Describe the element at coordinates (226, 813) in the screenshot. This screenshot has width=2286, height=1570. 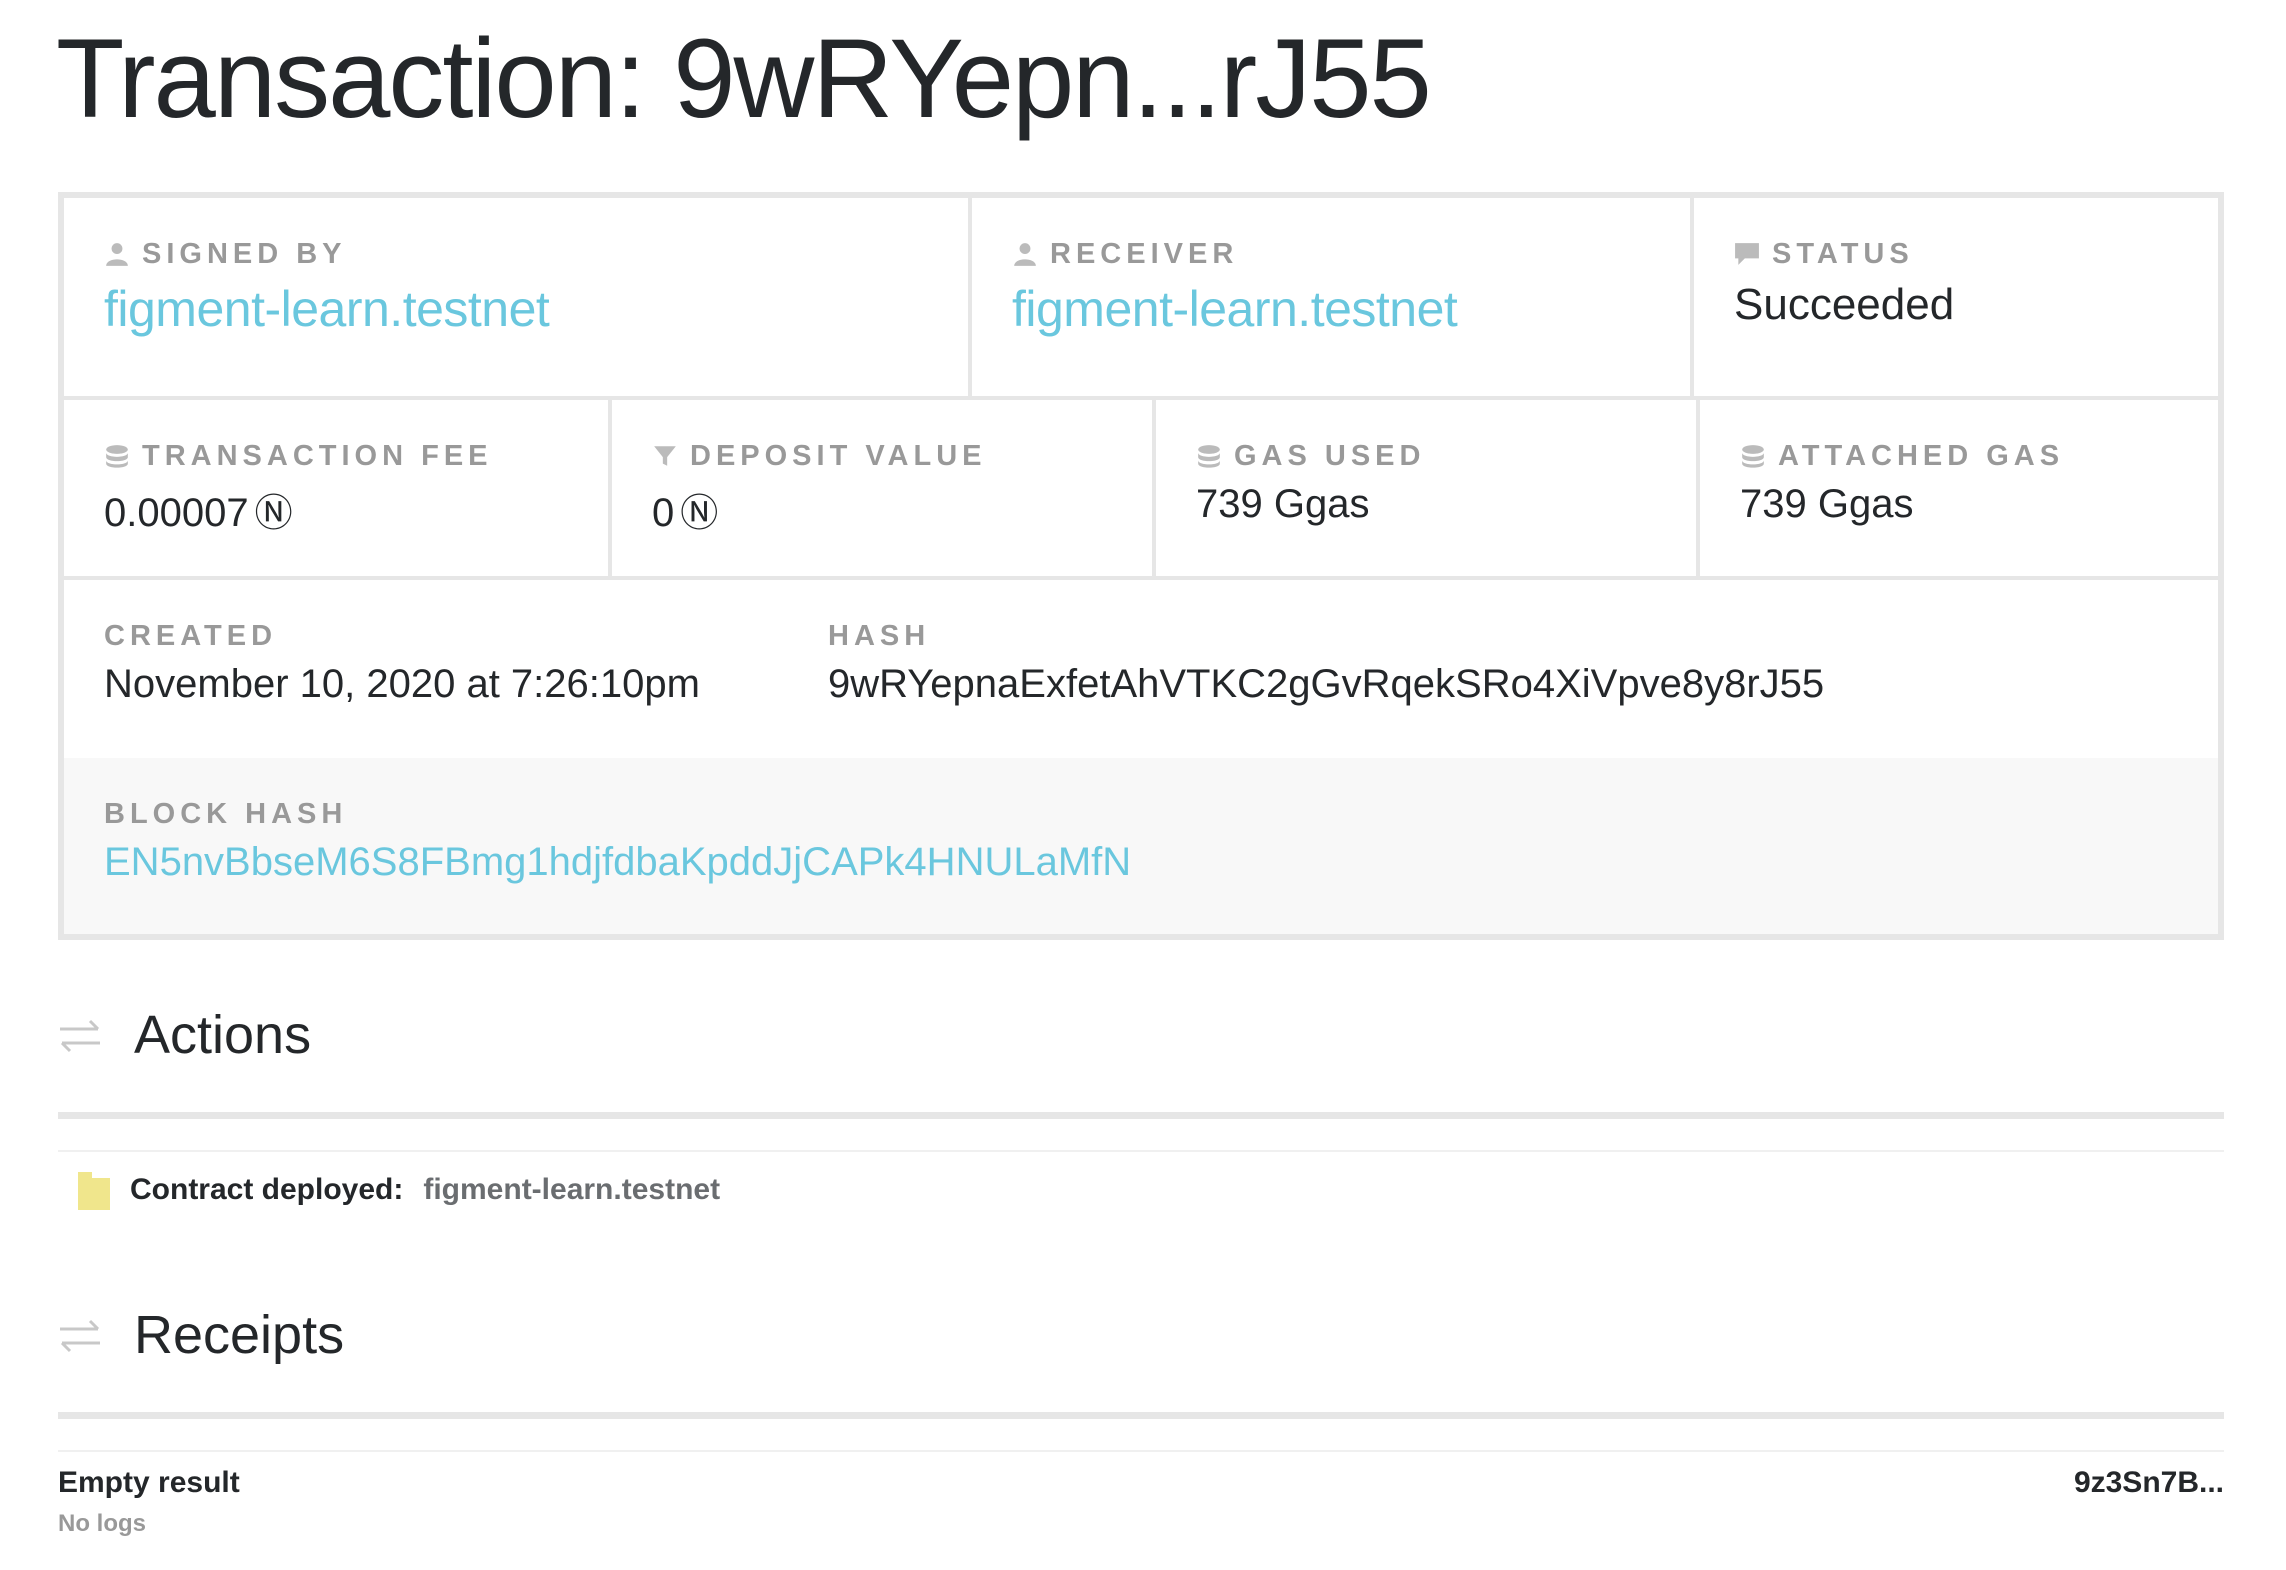
I see `block-hash-label: BLOCK HASH` at that location.